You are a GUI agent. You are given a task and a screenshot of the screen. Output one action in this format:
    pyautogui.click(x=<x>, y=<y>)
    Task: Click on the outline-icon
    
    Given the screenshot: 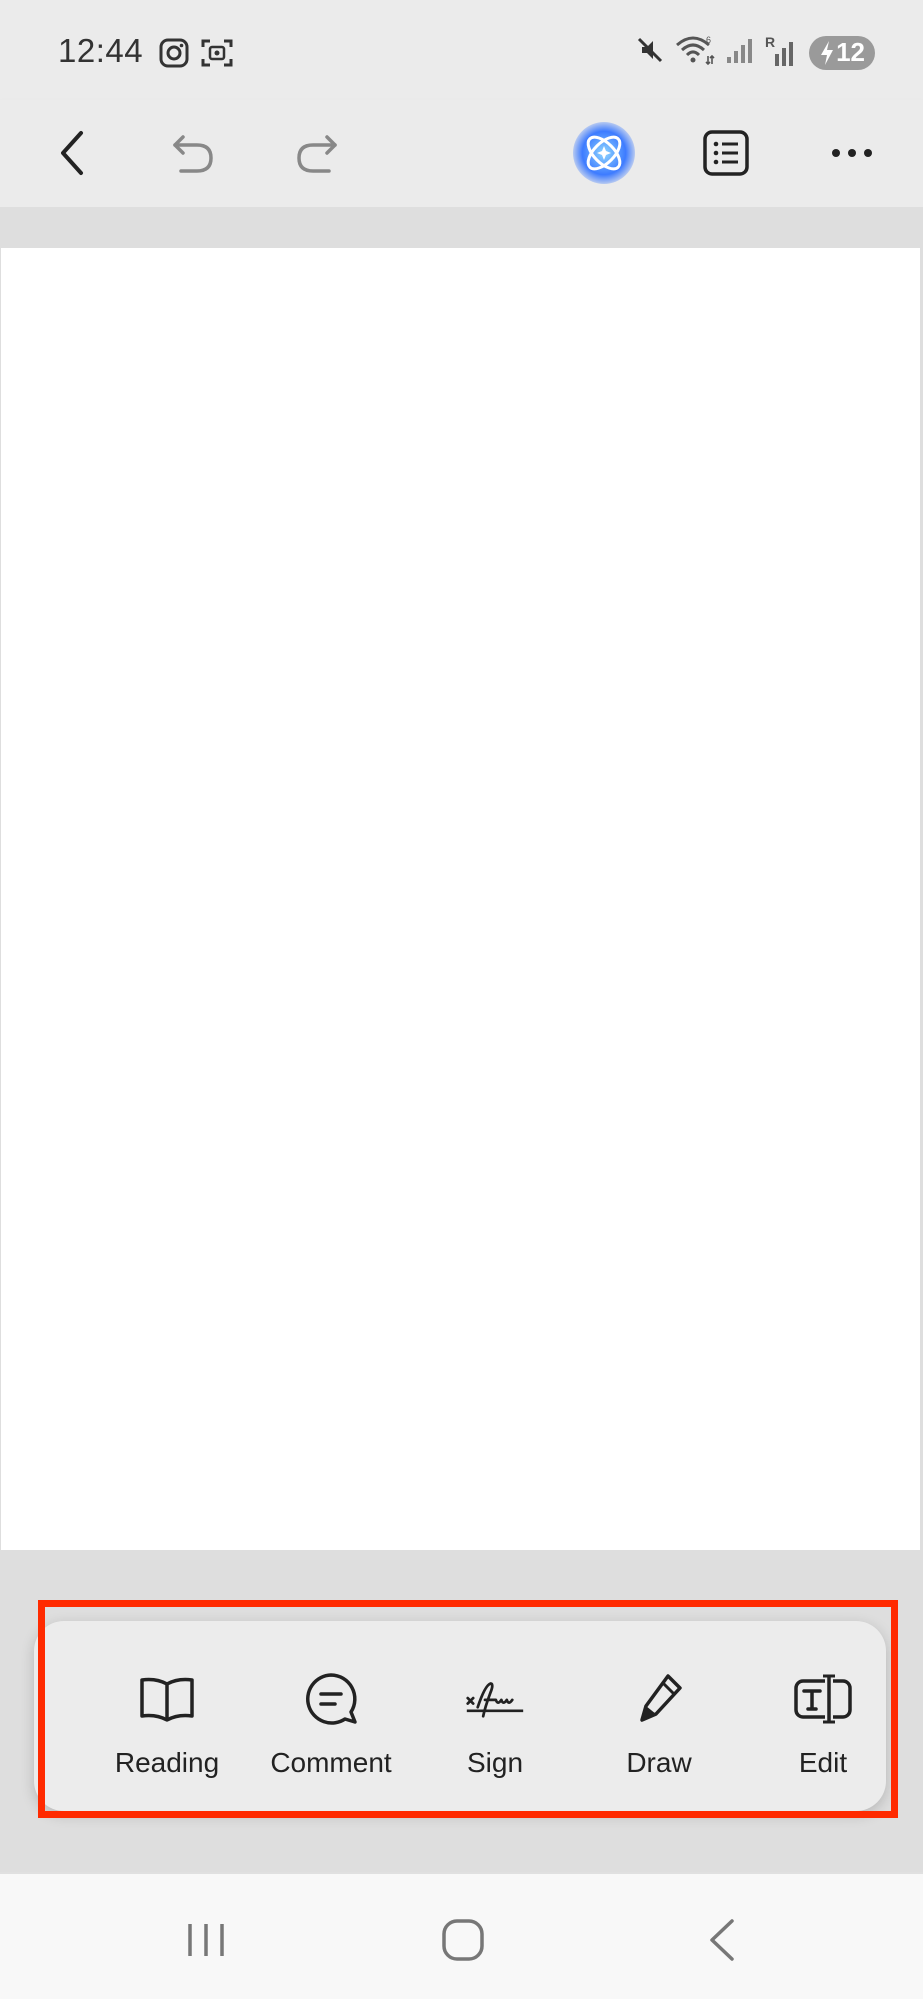 What is the action you would take?
    pyautogui.click(x=726, y=153)
    